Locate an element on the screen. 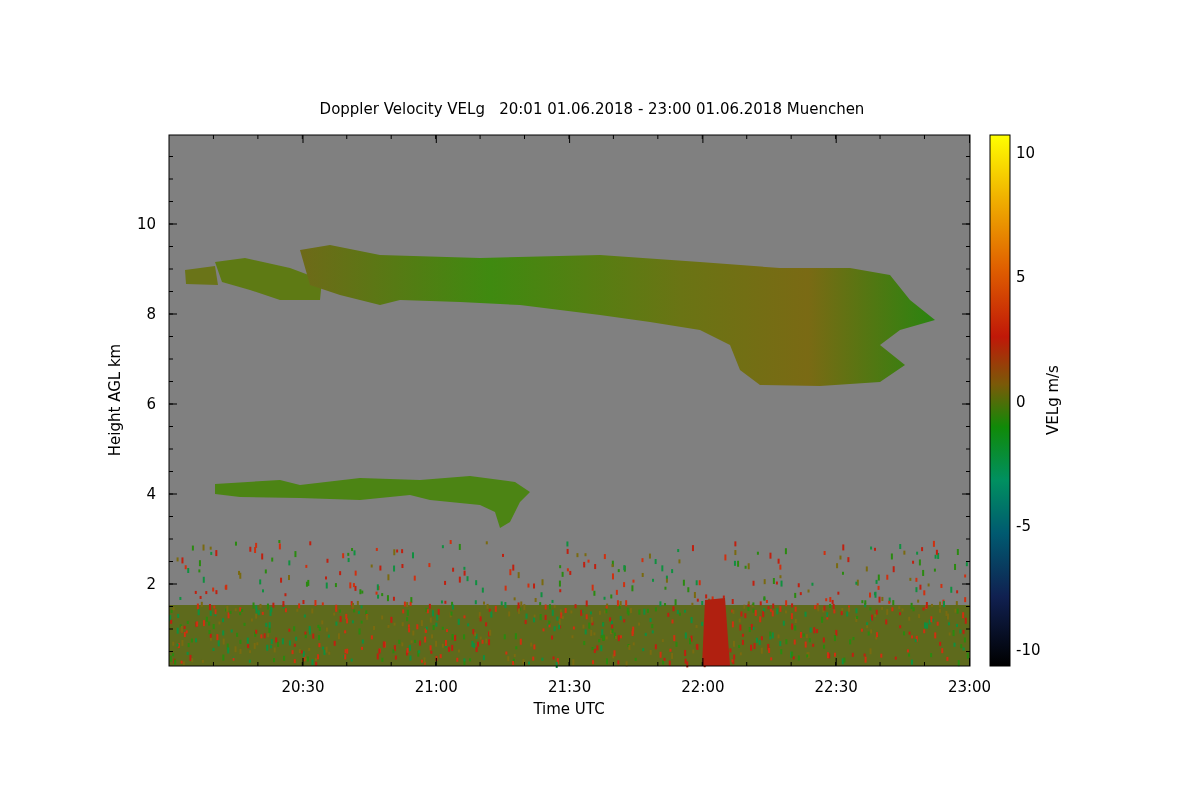  x-tick-label: 21:00 is located at coordinates (436, 687).